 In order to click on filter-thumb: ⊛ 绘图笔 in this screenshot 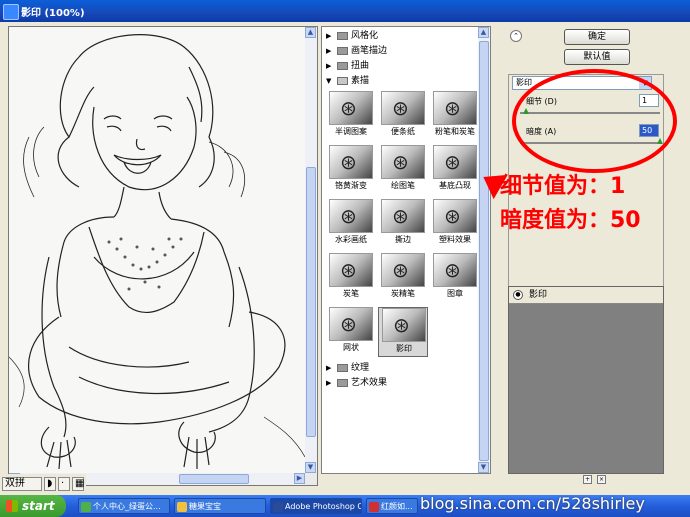, I will do `click(403, 170)`.